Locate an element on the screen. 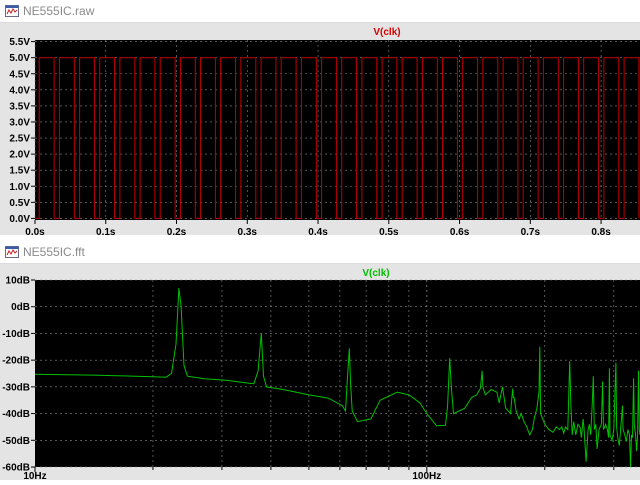  x-tick-label: 0.8s is located at coordinates (601, 231).